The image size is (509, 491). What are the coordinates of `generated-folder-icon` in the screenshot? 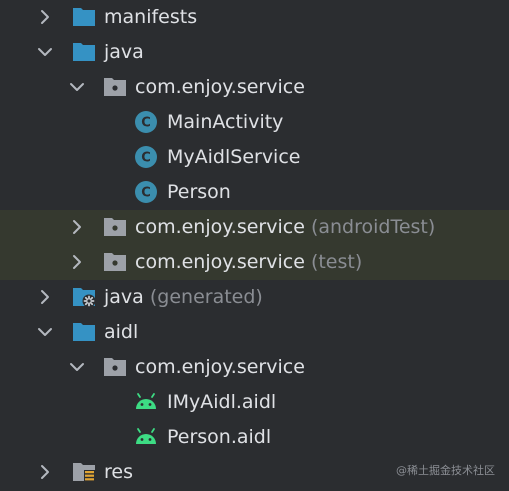 It's located at (84, 298).